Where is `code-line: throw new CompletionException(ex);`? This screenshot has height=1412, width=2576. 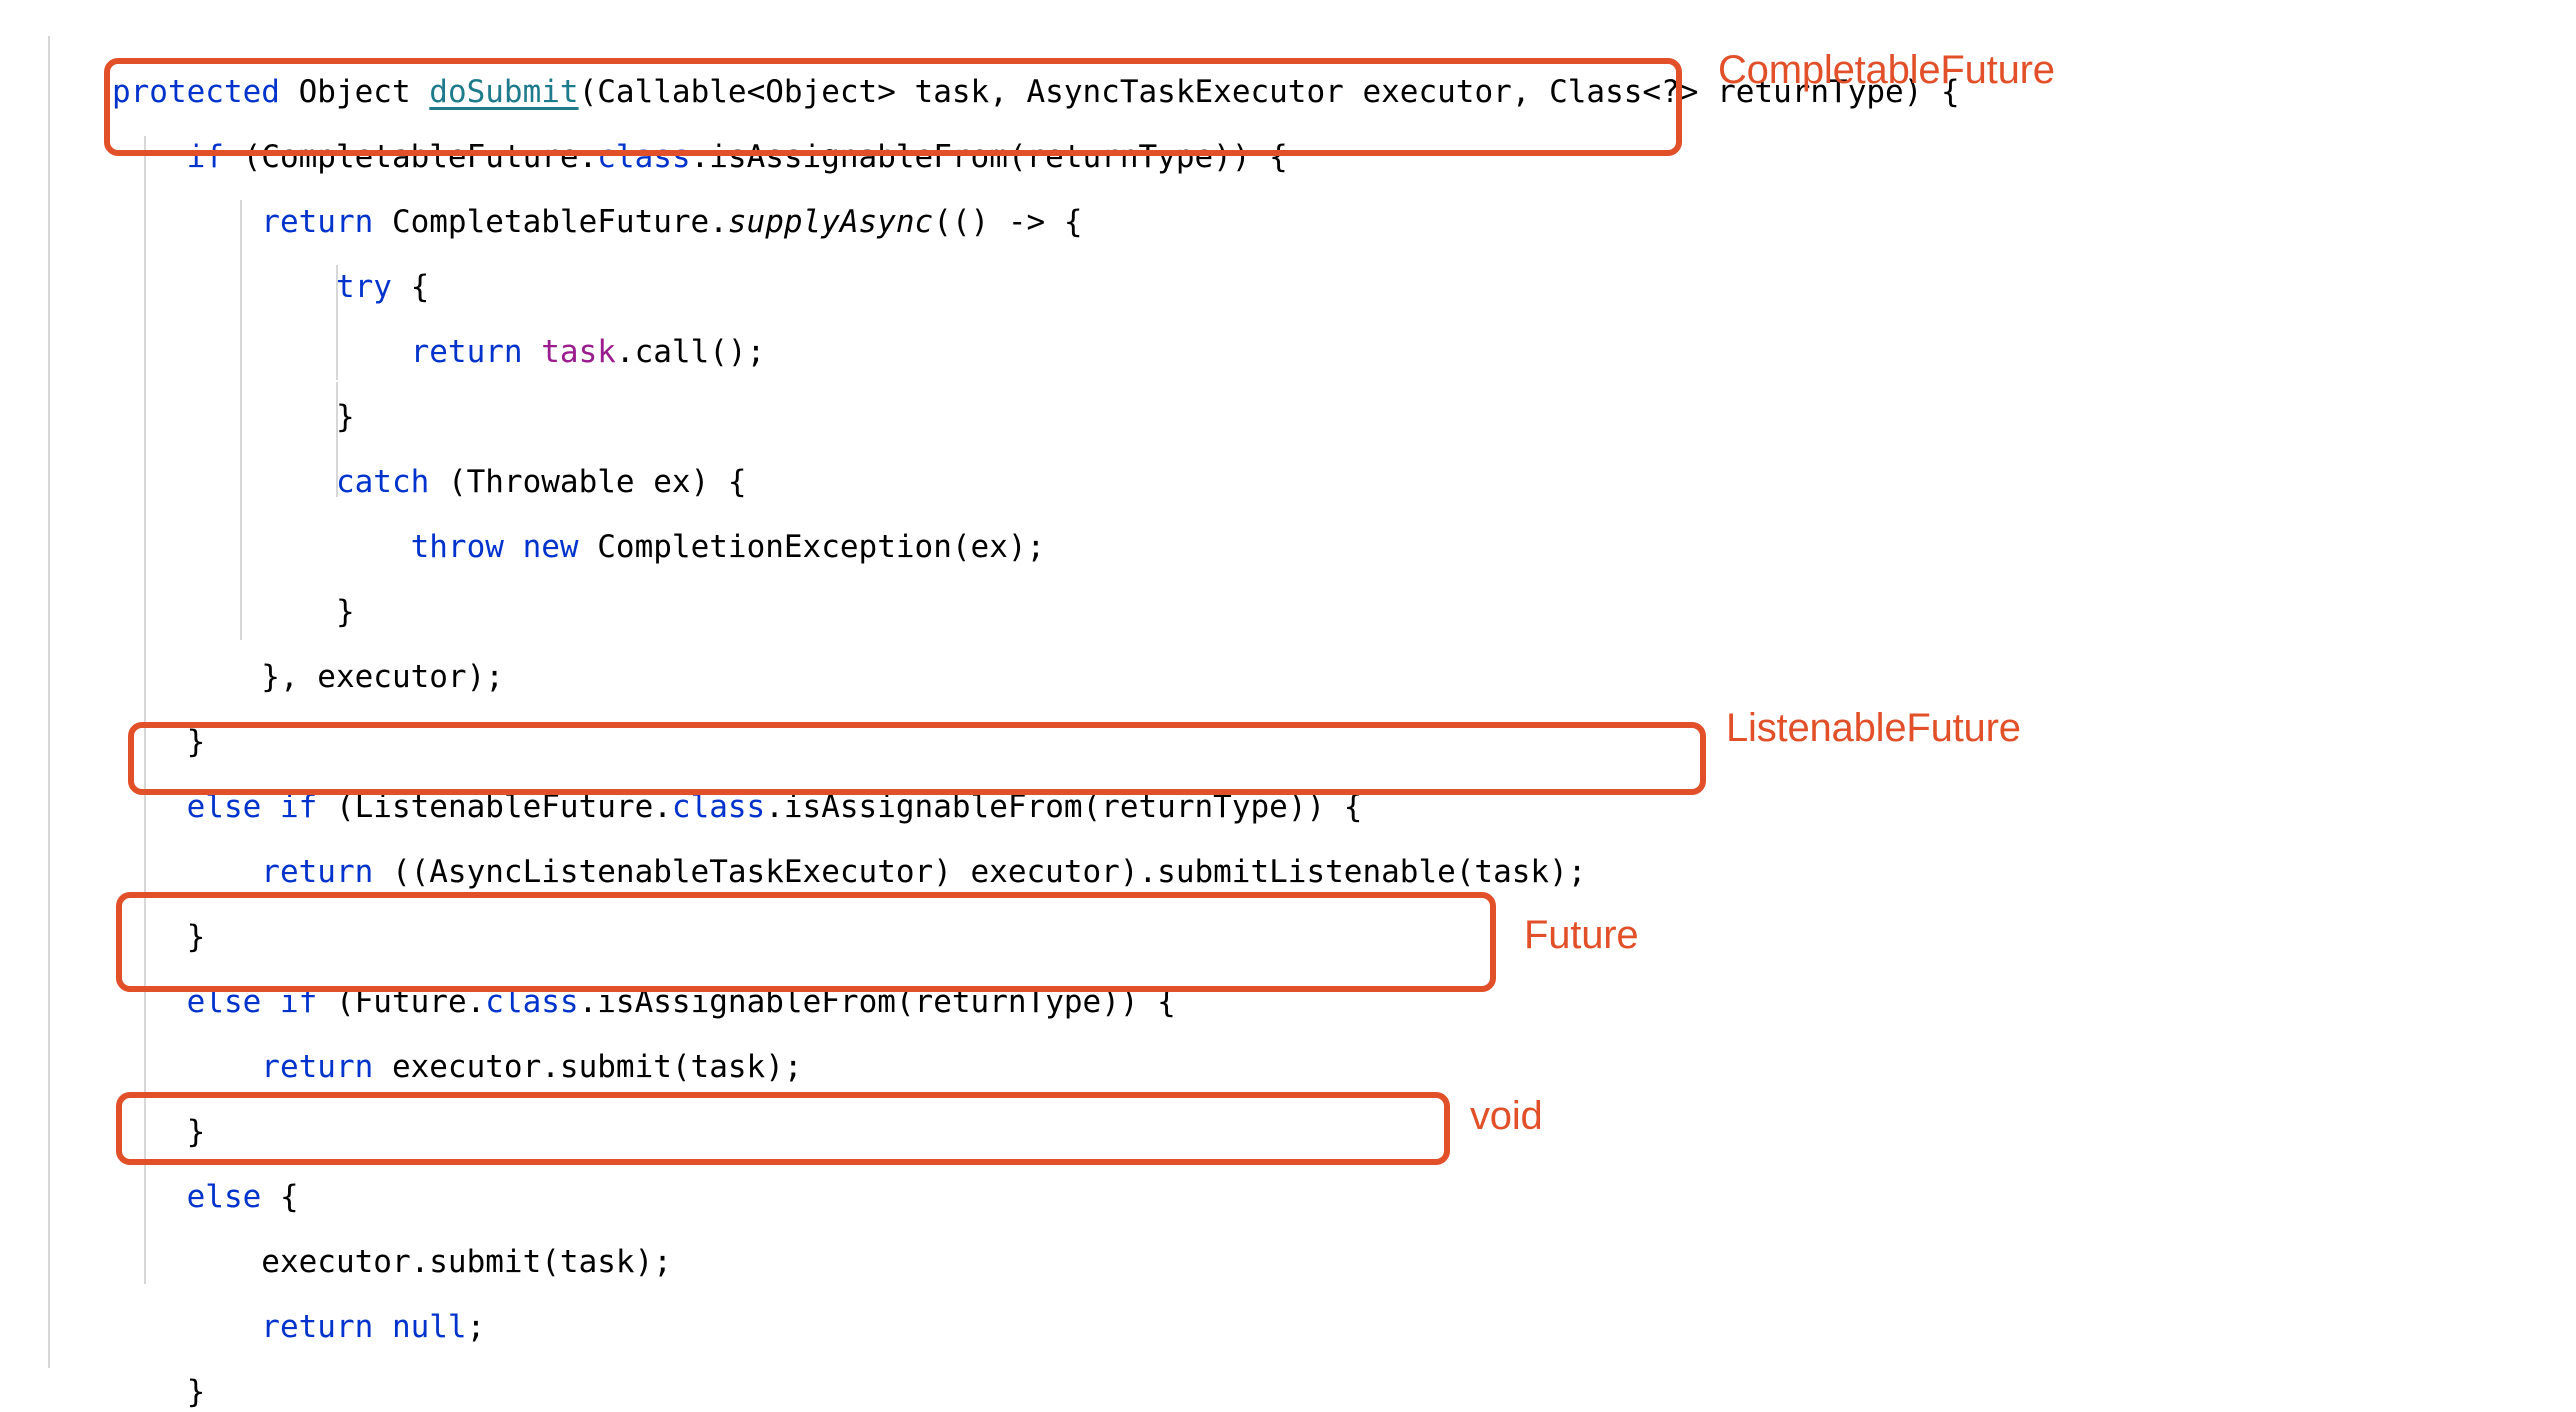 code-line: throw new CompletionException(ex); is located at coordinates (523, 507).